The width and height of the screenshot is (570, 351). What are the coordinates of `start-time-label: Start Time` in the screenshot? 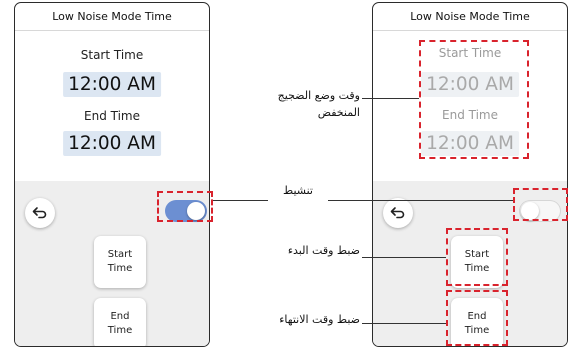 It's located at (112, 55).